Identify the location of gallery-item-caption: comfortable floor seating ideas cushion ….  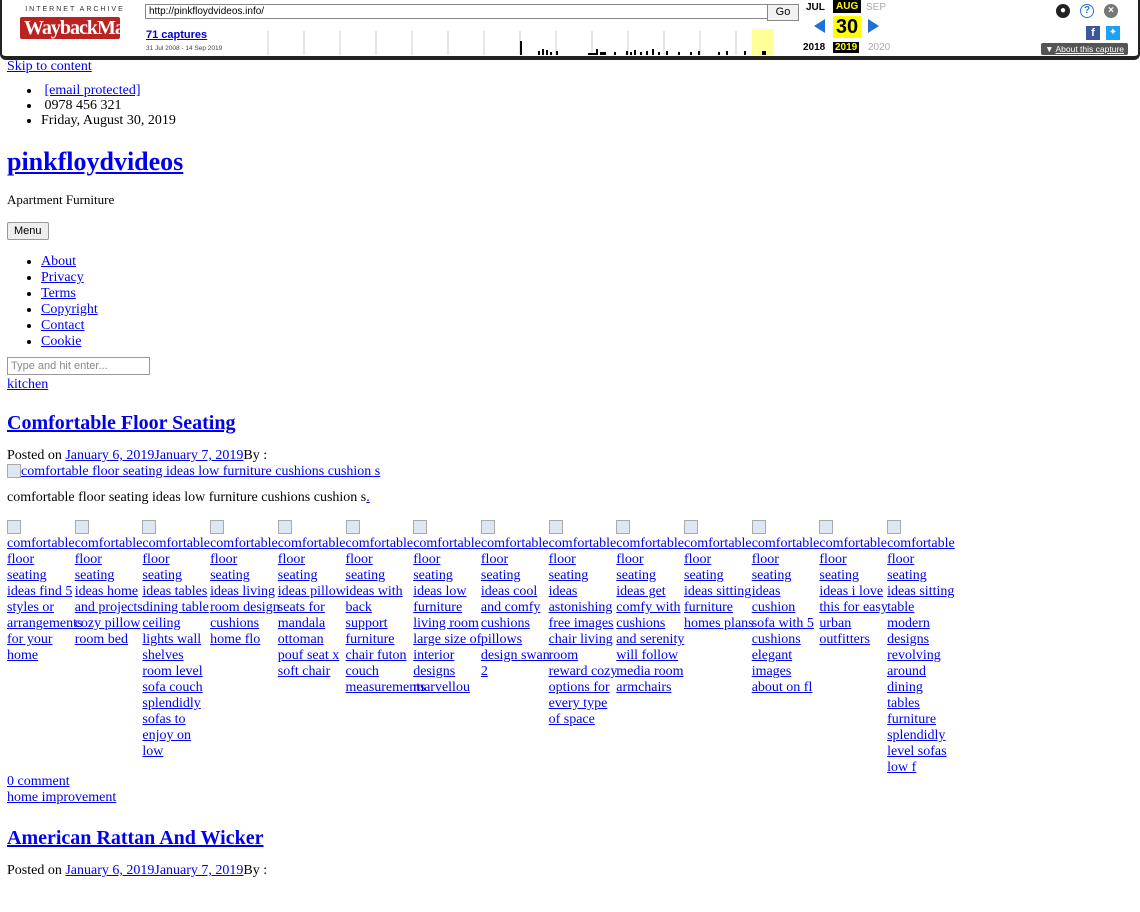
(785, 615).